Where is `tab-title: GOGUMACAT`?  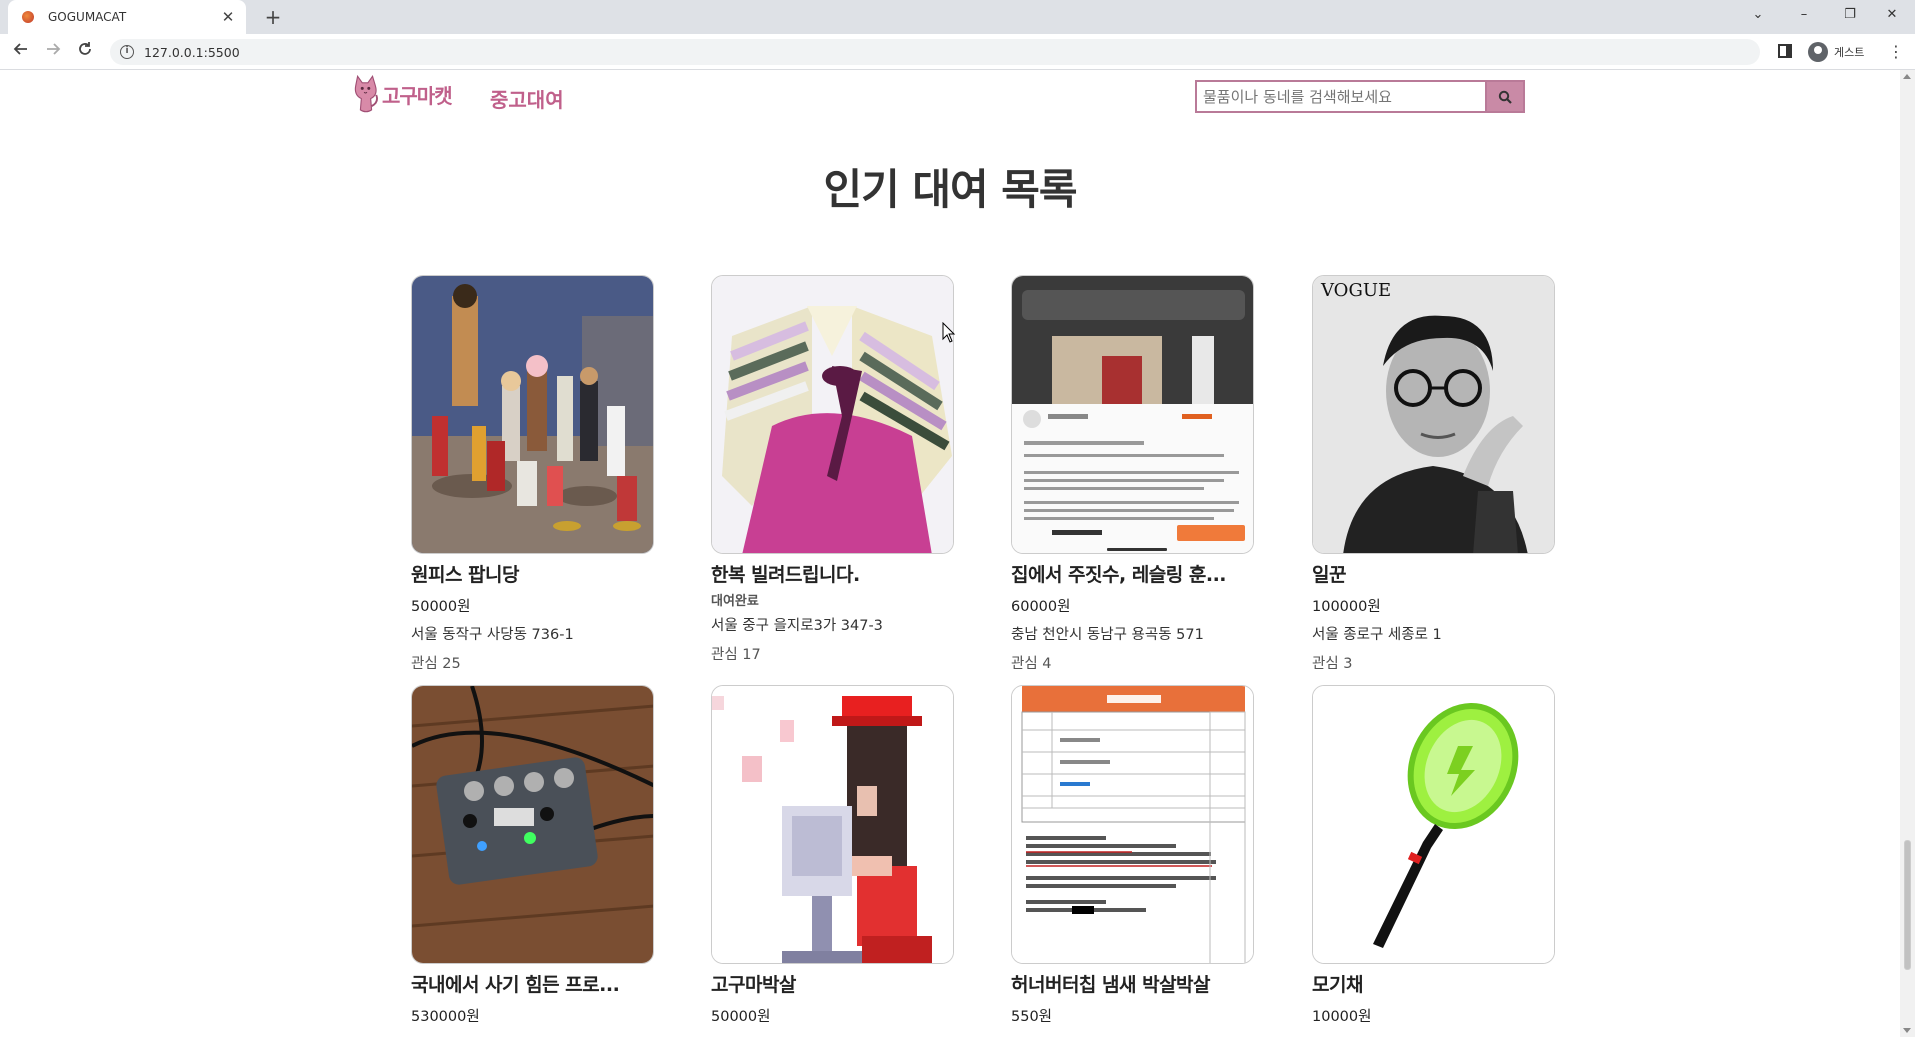 tab-title: GOGUMACAT is located at coordinates (87, 17).